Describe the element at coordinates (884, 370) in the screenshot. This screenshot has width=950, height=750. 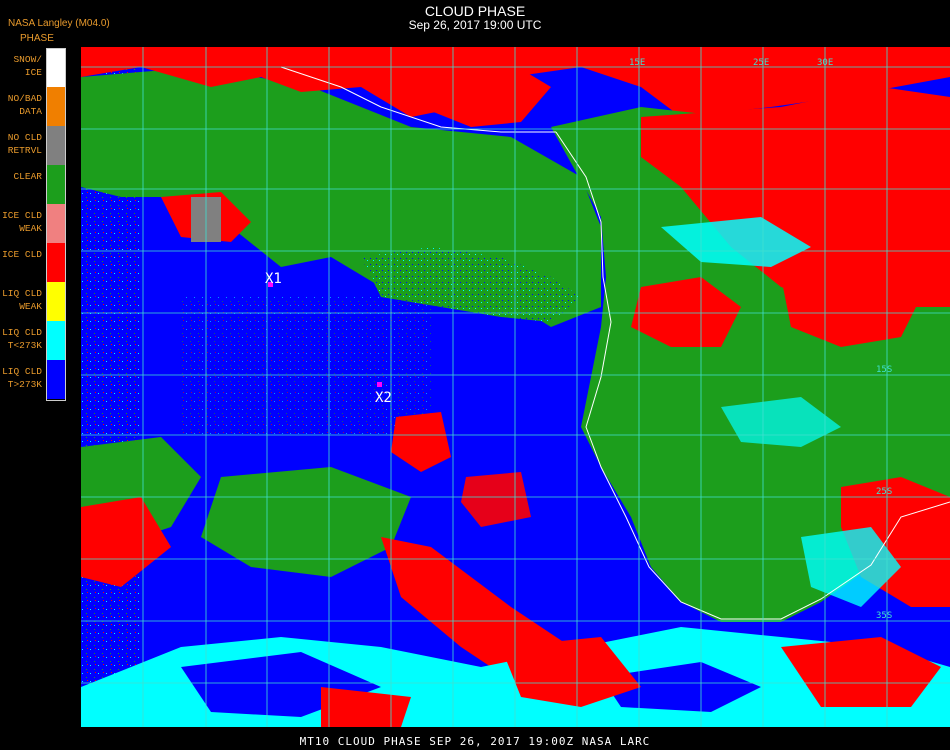
I see `grid-label: 15S` at that location.